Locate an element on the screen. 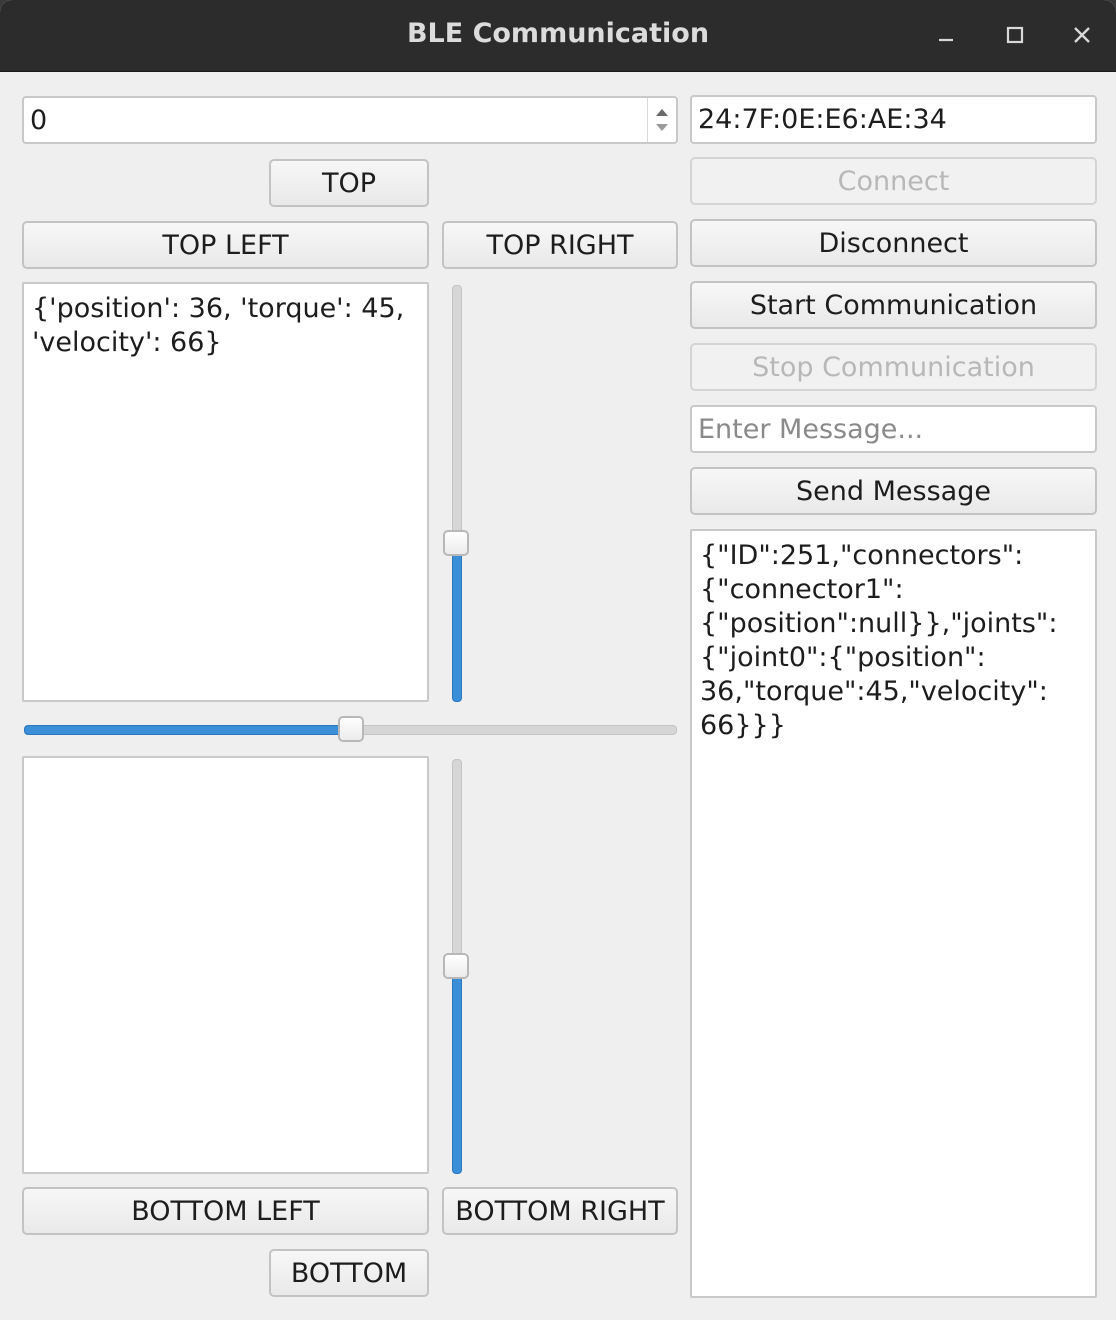 The width and height of the screenshot is (1116, 1320). minimize-icon is located at coordinates (946, 35).